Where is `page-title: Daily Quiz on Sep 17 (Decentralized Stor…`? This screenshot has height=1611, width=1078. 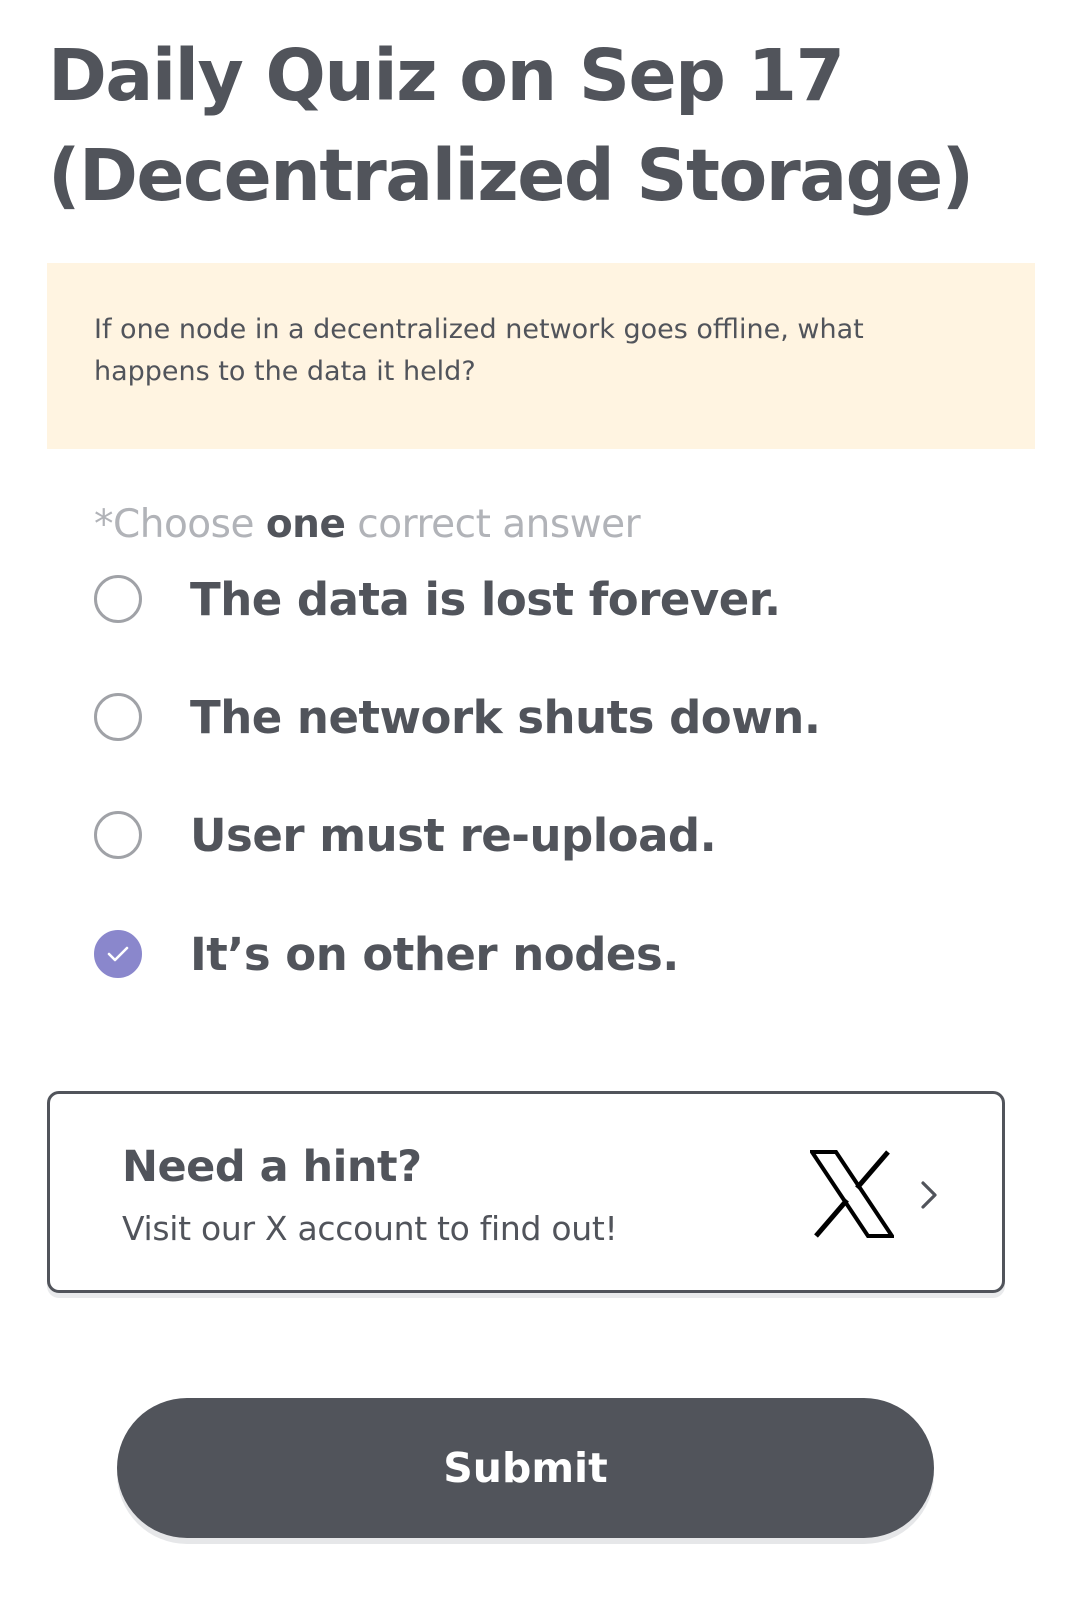
page-title: Daily Quiz on Sep 17 (Decentralized Stor… is located at coordinates (538, 126).